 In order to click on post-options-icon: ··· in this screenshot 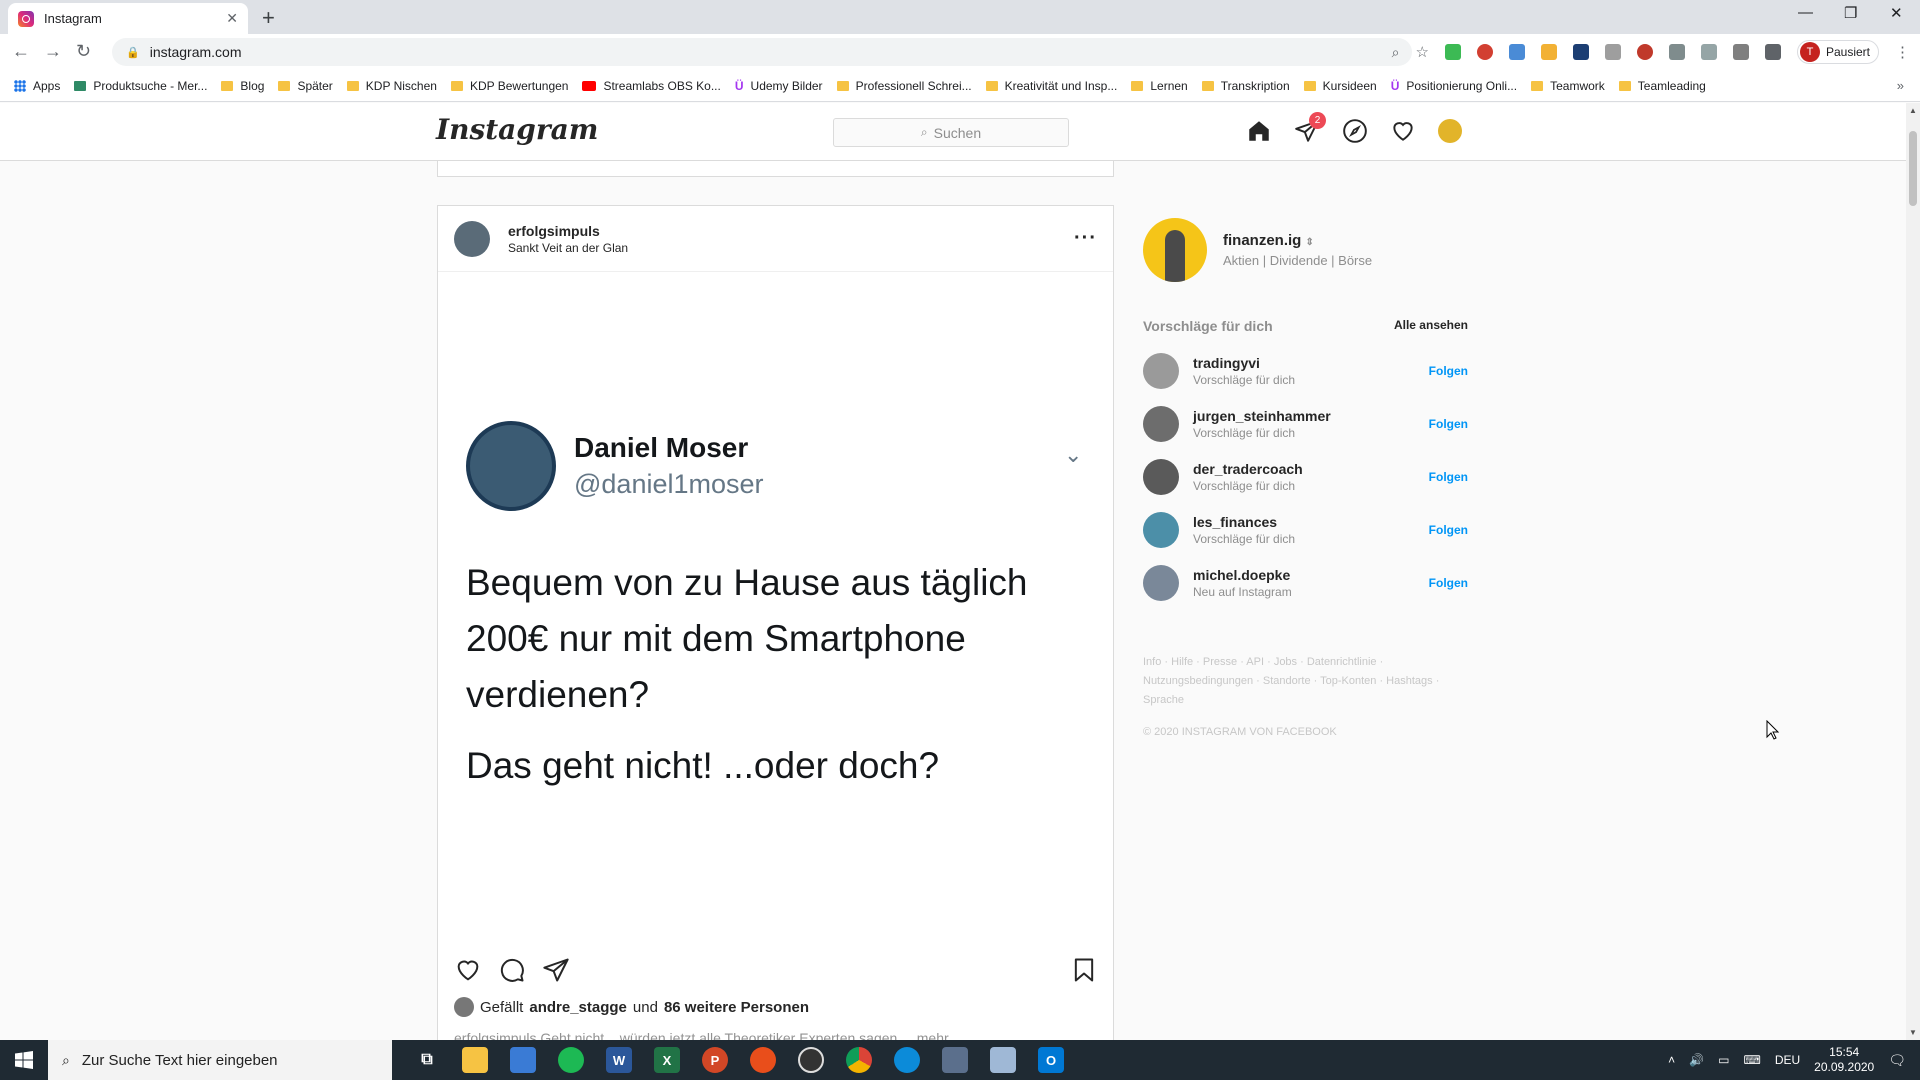, I will do `click(1085, 238)`.